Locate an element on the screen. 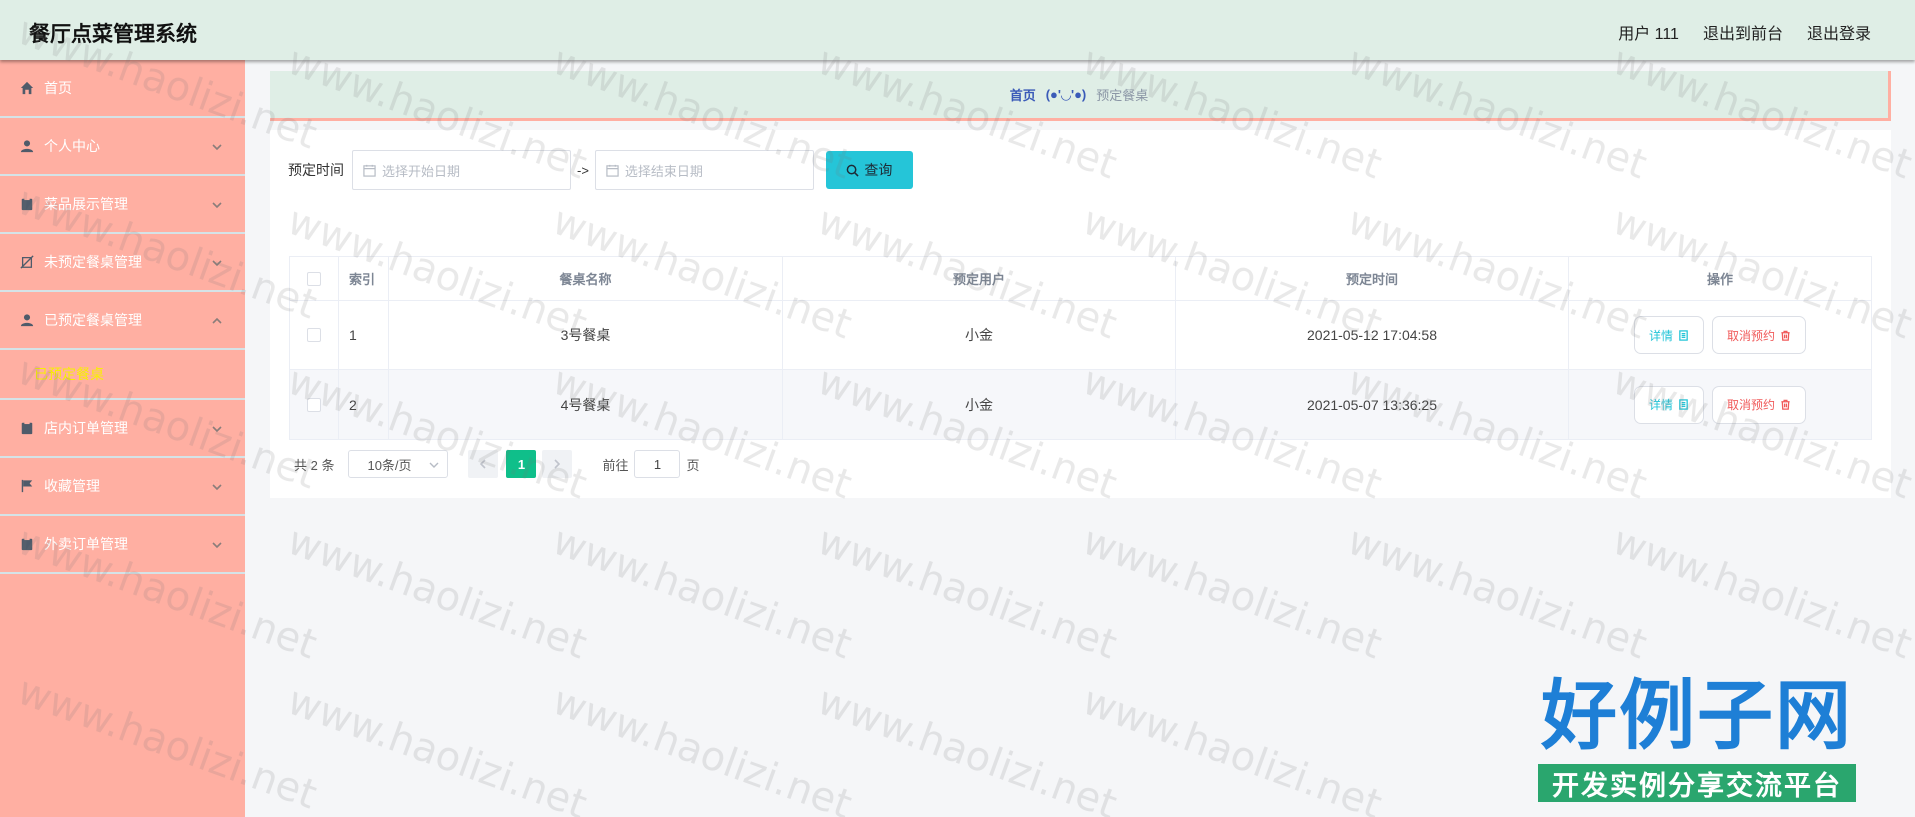  cancel-button-label: 取消预约 is located at coordinates (1751, 405).